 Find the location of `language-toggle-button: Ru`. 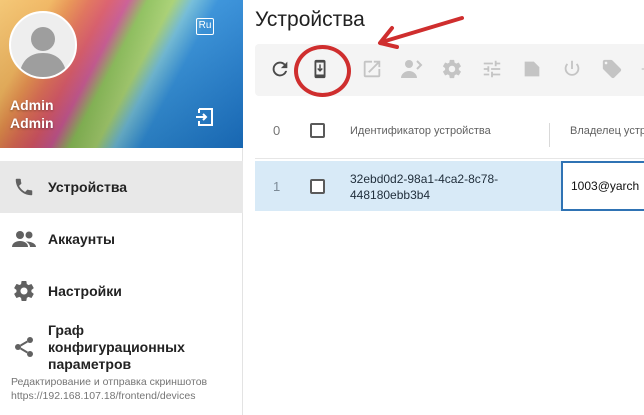

language-toggle-button: Ru is located at coordinates (205, 26).